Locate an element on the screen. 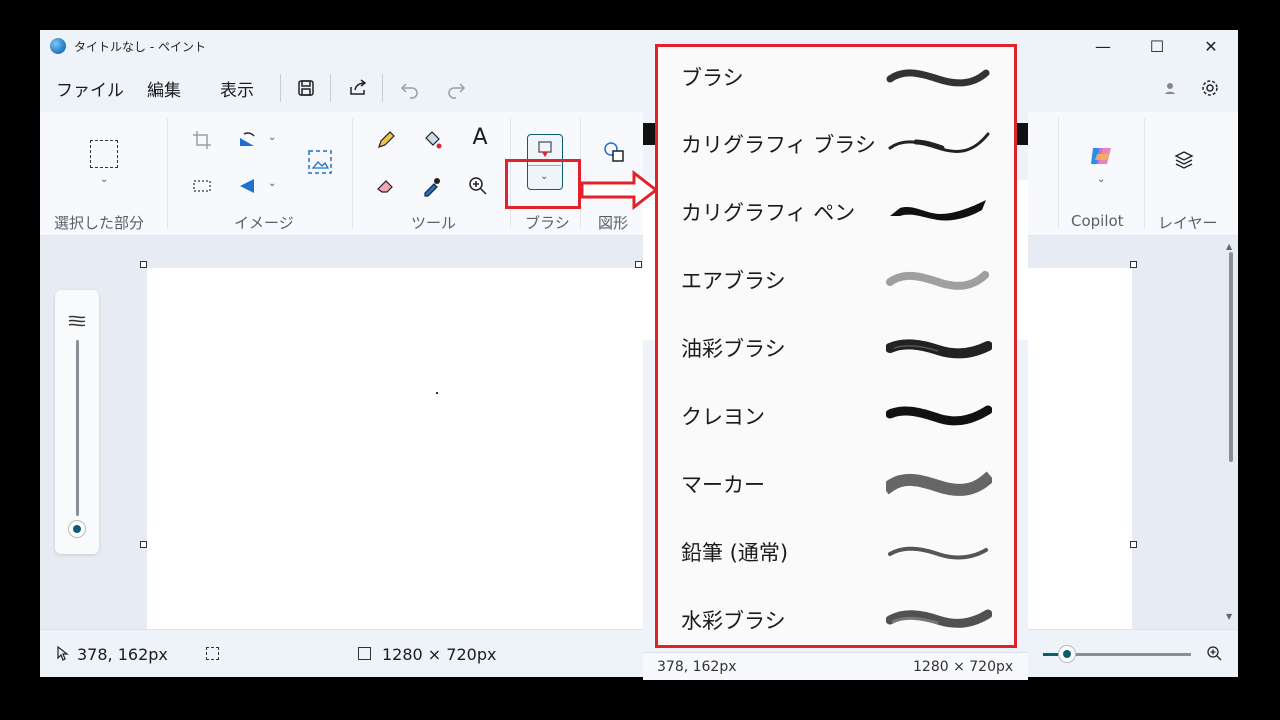  calligraphy-brush-stroke-preview is located at coordinates (939, 142).